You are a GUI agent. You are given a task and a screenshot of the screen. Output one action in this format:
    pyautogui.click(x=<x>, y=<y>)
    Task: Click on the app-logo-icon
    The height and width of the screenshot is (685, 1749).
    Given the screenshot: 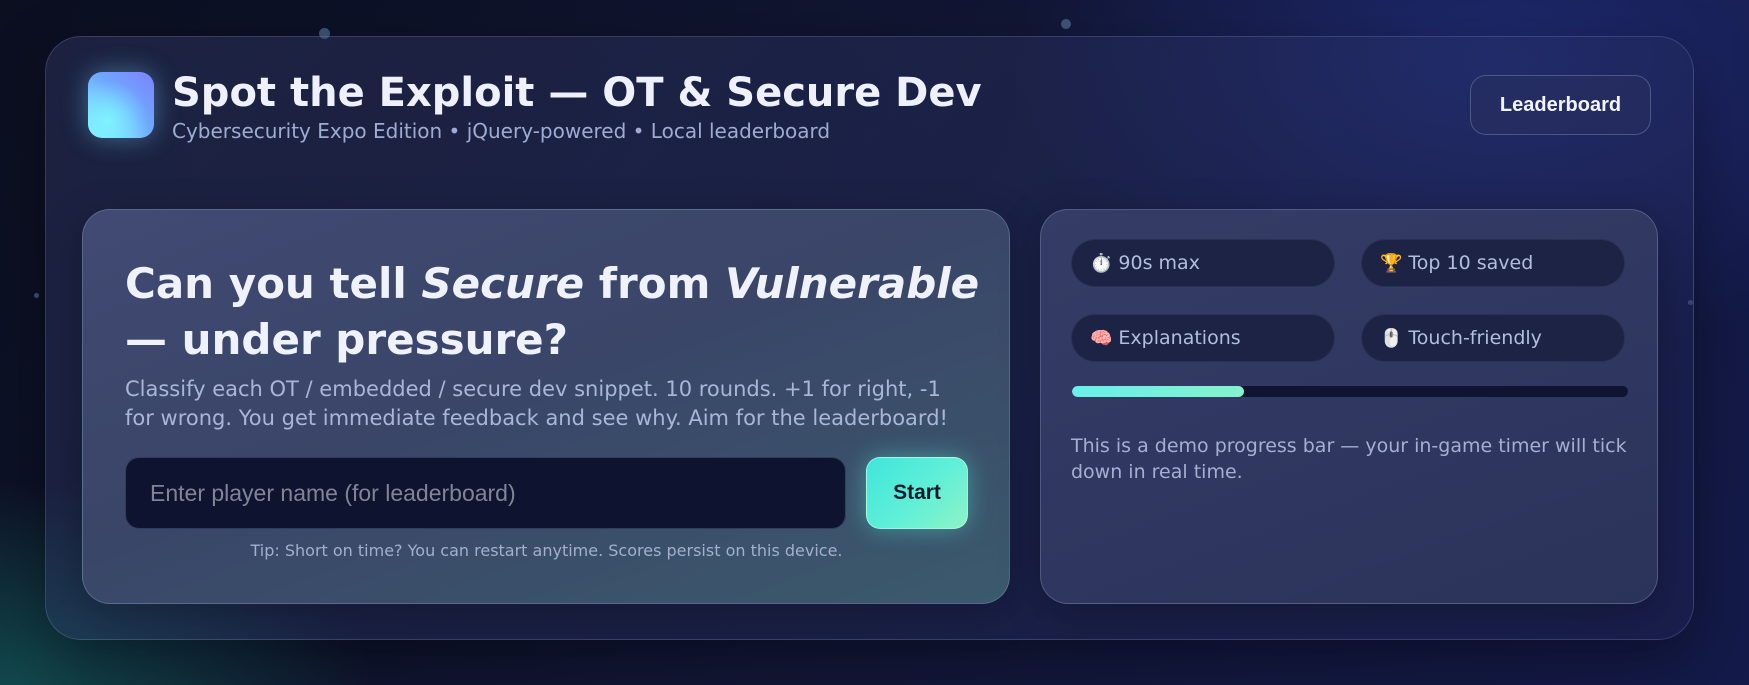 What is the action you would take?
    pyautogui.click(x=121, y=105)
    